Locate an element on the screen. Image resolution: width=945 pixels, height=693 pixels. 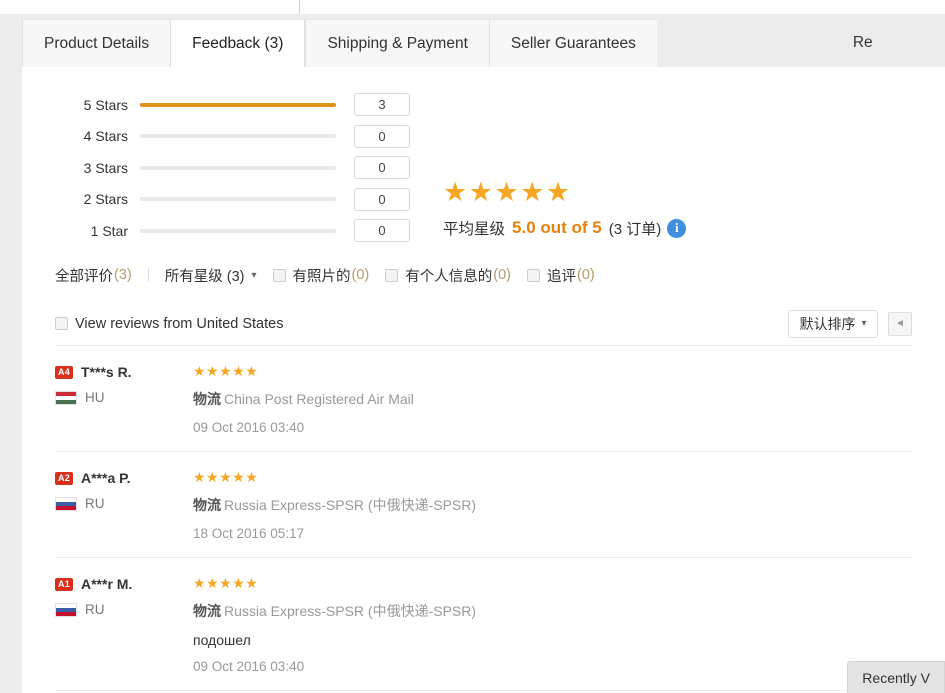
review-country-row: HU is located at coordinates (124, 397).